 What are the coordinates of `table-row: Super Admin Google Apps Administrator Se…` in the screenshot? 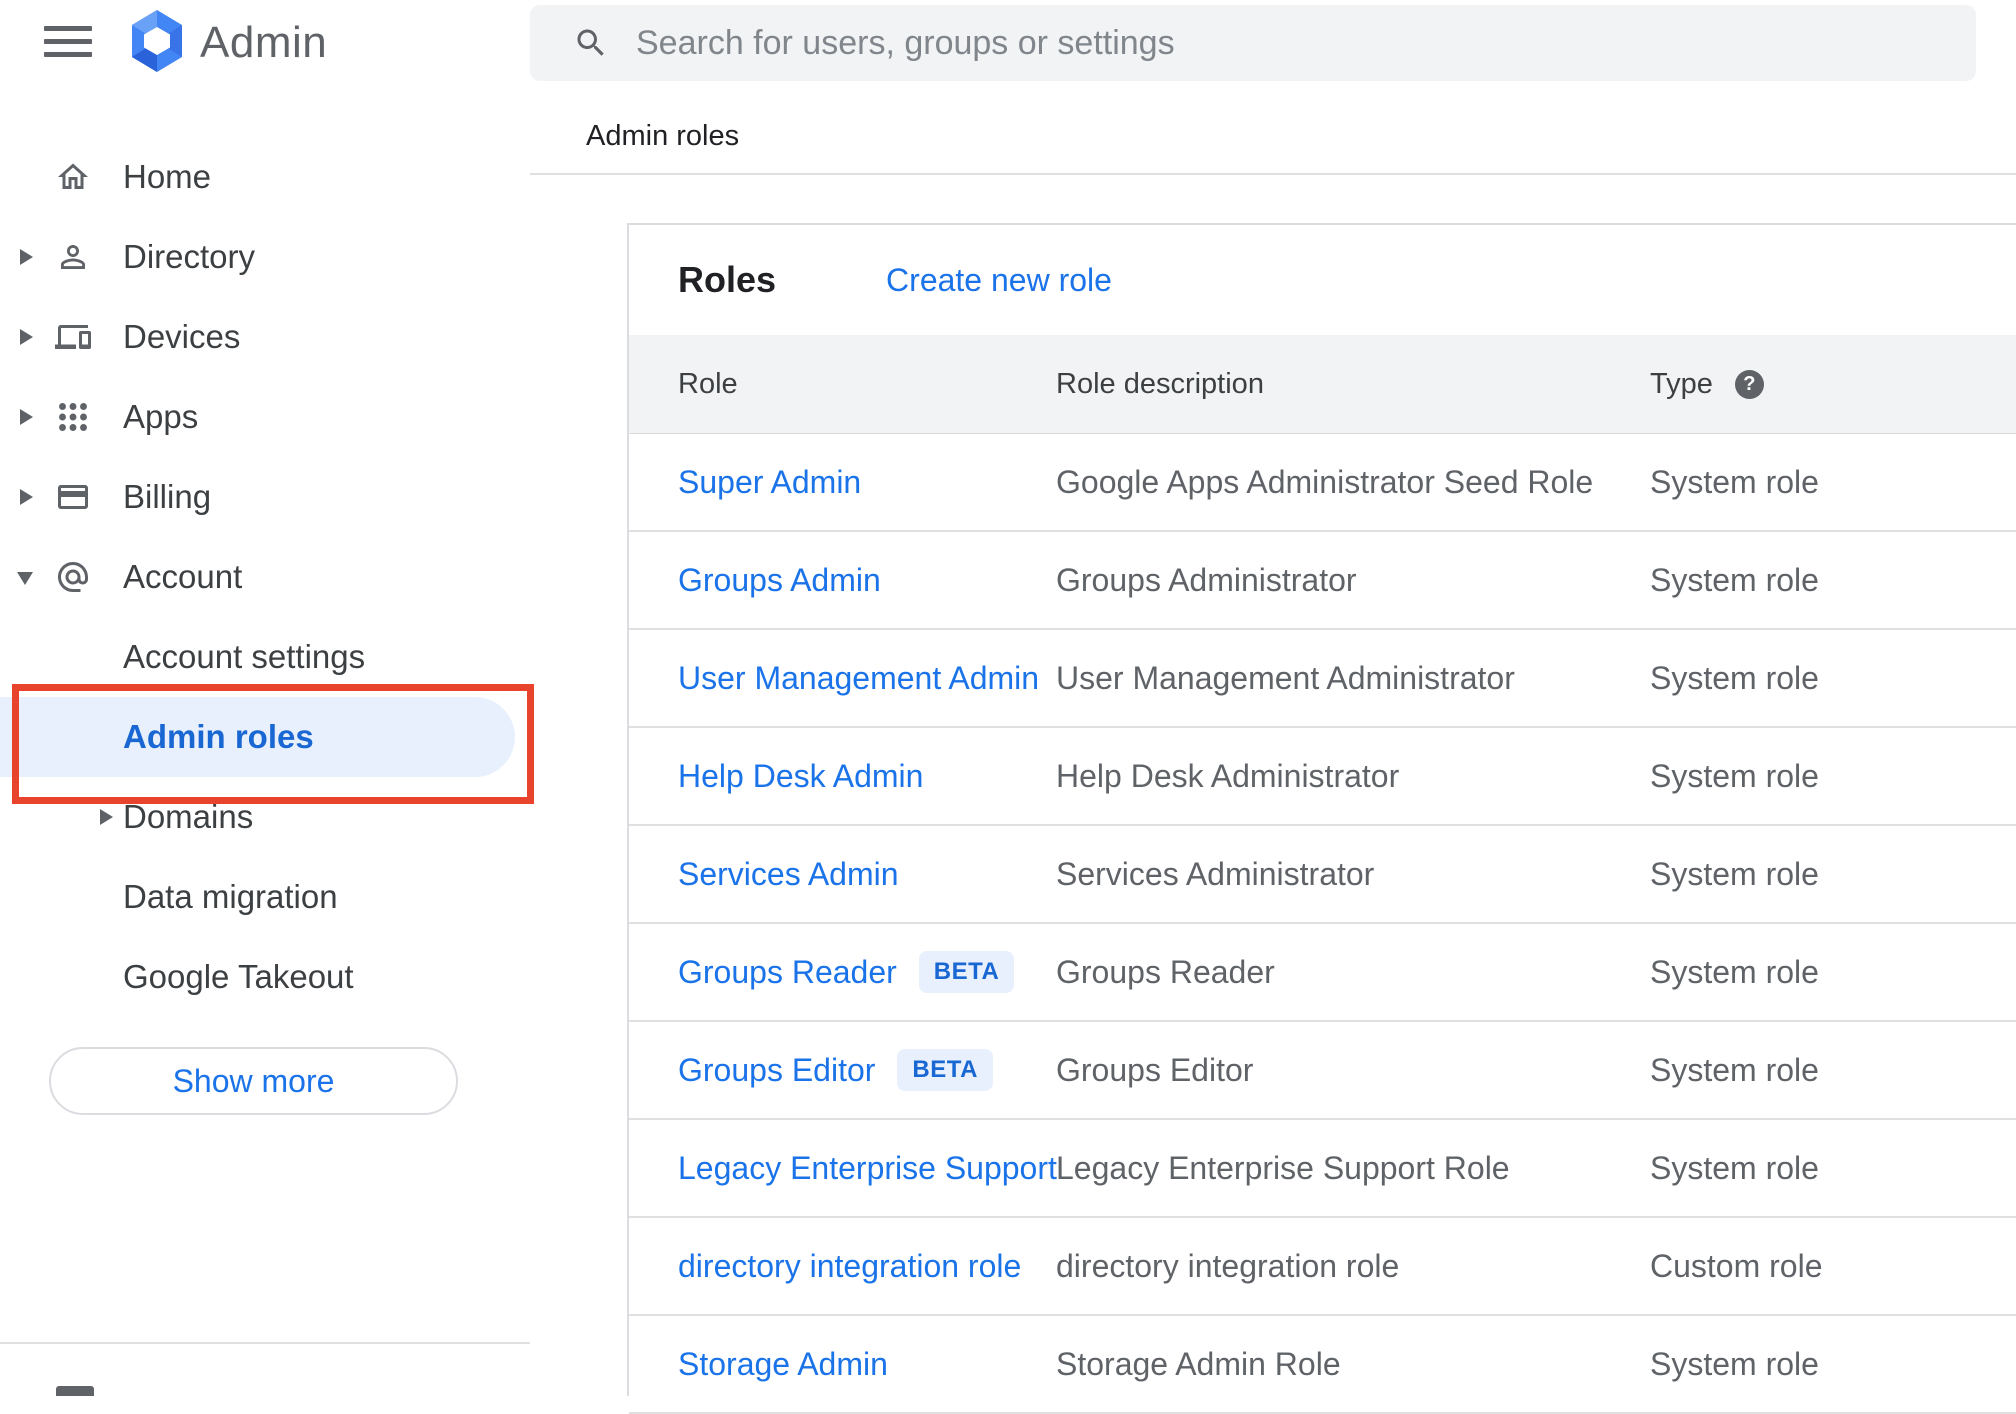 It's located at (1322, 483).